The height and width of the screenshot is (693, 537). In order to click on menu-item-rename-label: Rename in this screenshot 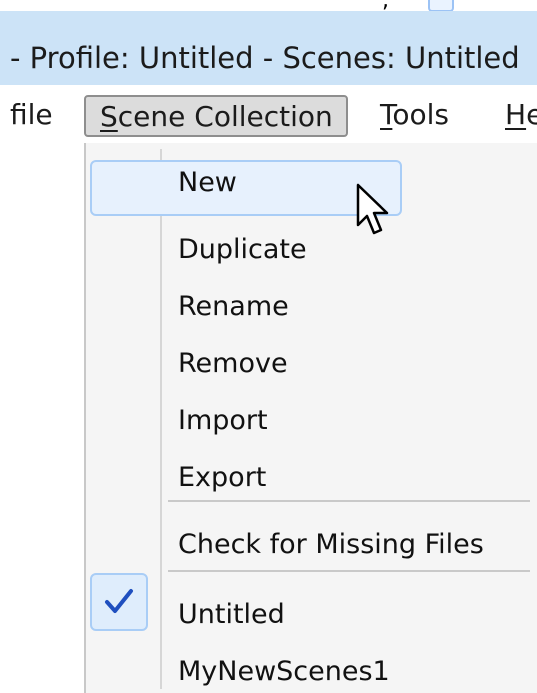, I will do `click(233, 306)`.